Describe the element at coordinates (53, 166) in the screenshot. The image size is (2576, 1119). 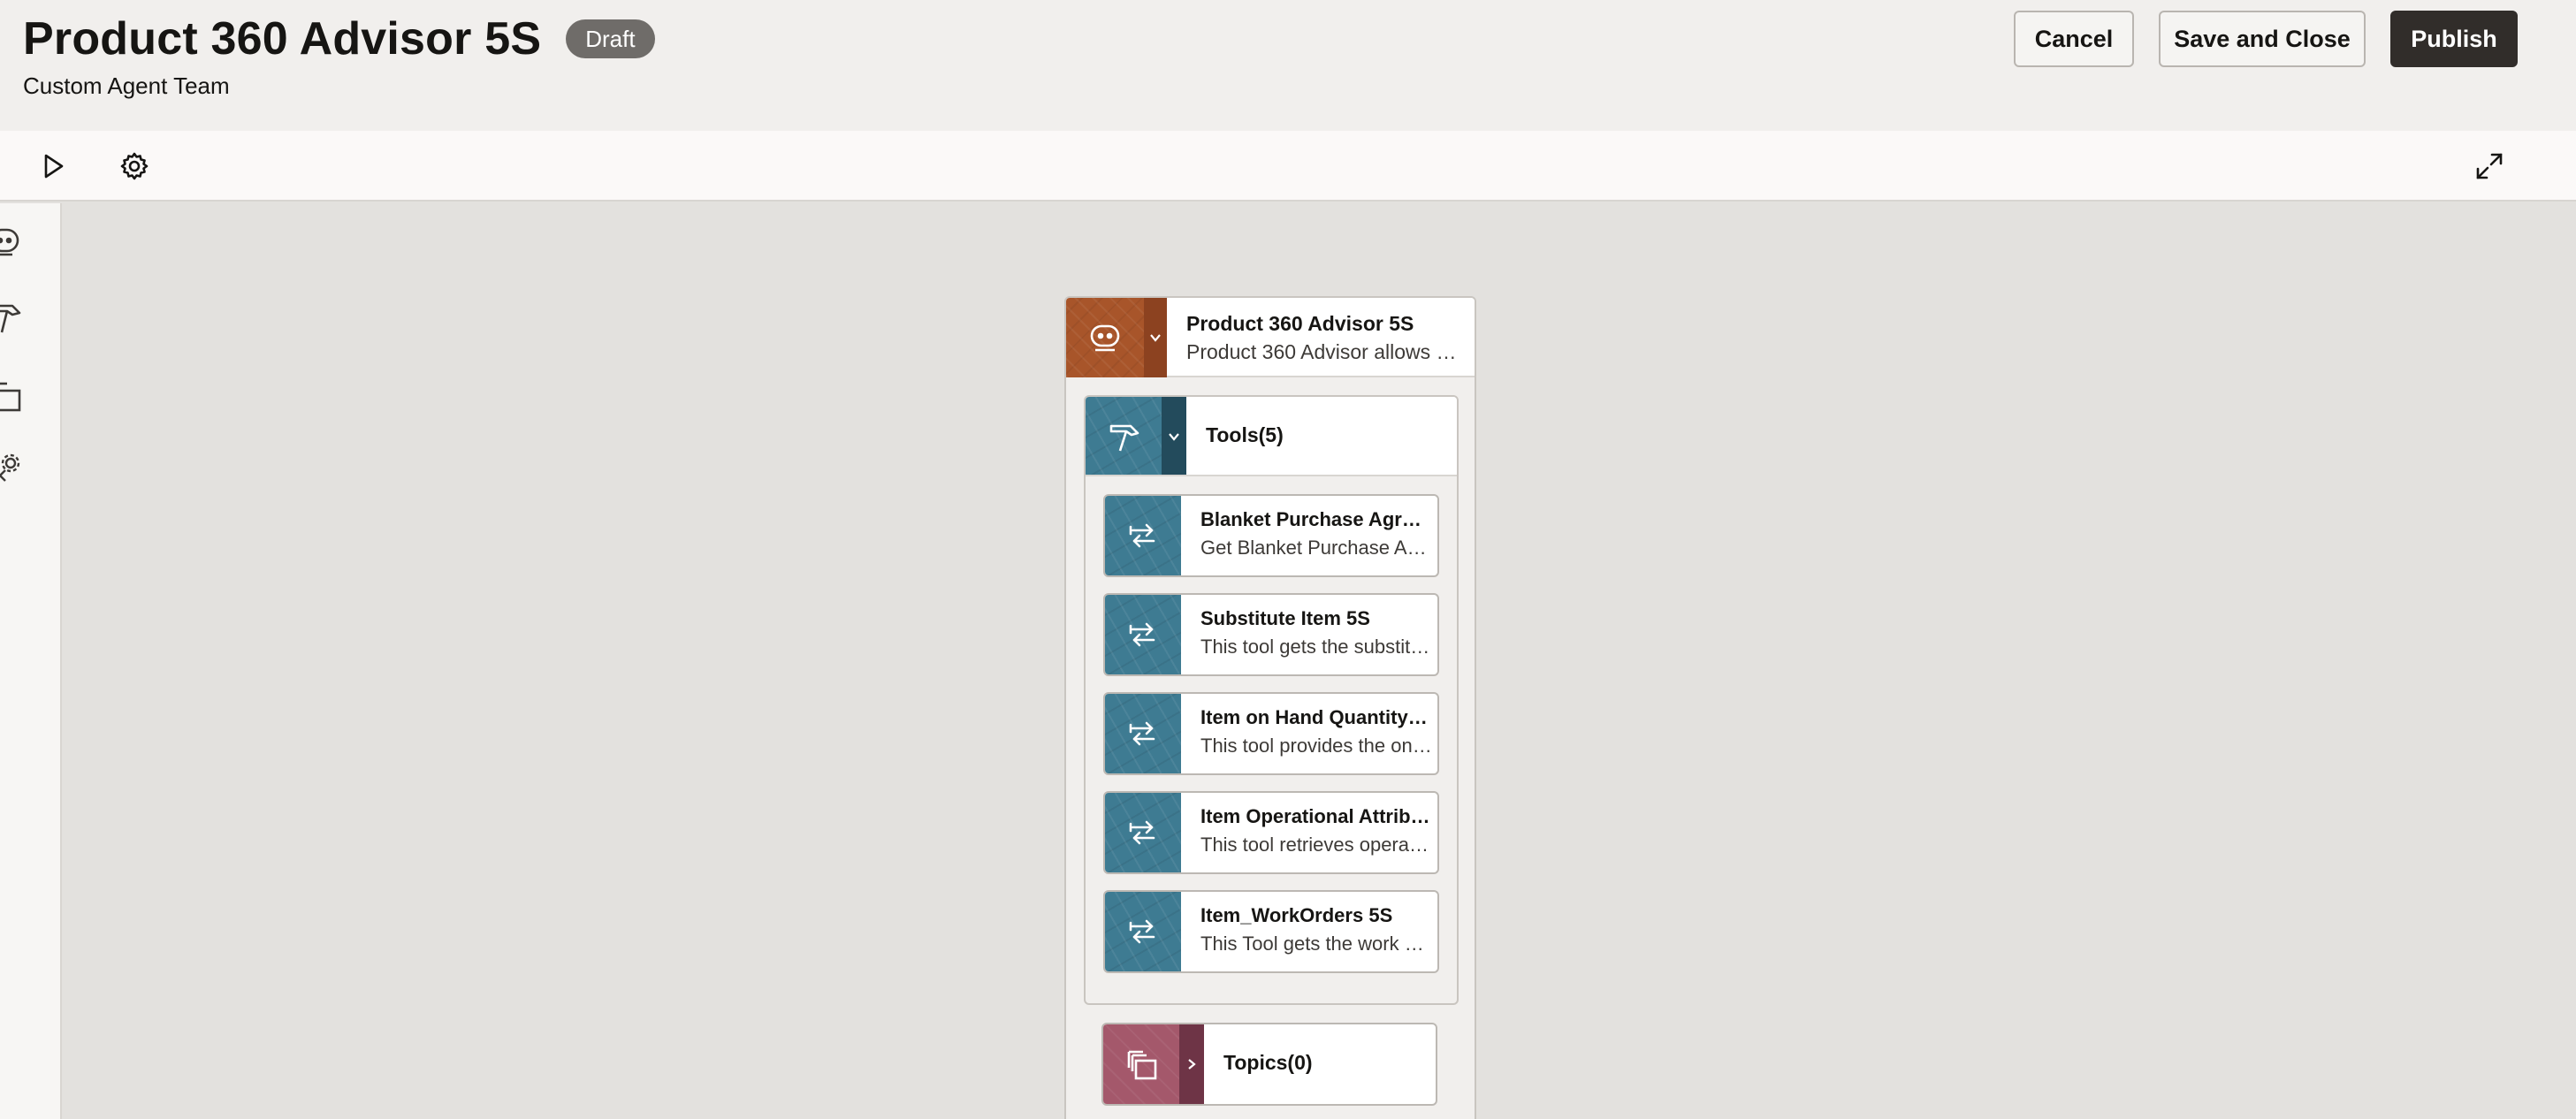
I see `play-icon` at that location.